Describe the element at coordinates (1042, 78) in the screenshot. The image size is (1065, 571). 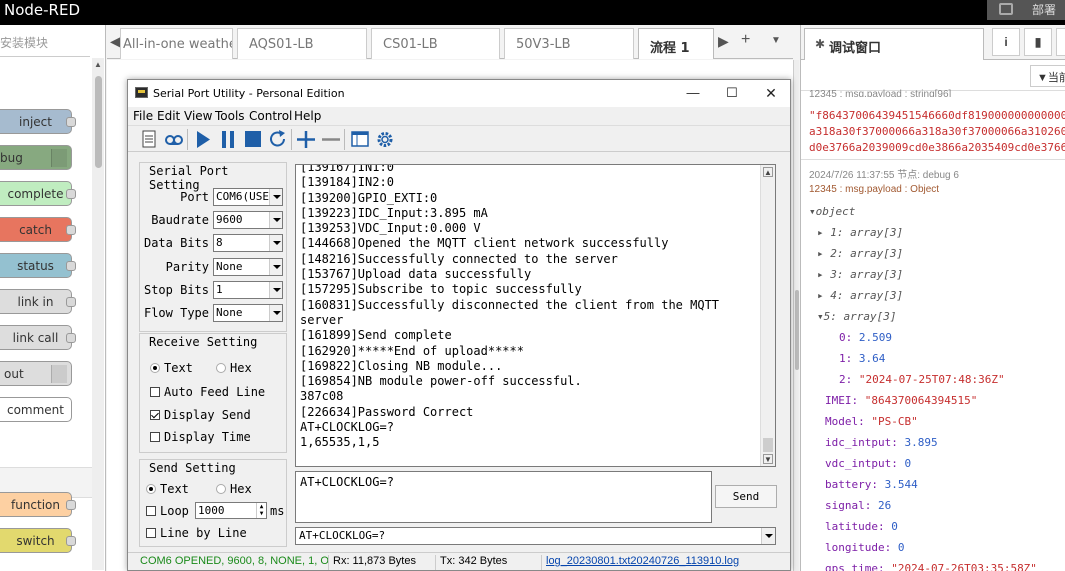
I see `filter-icon: ▼` at that location.